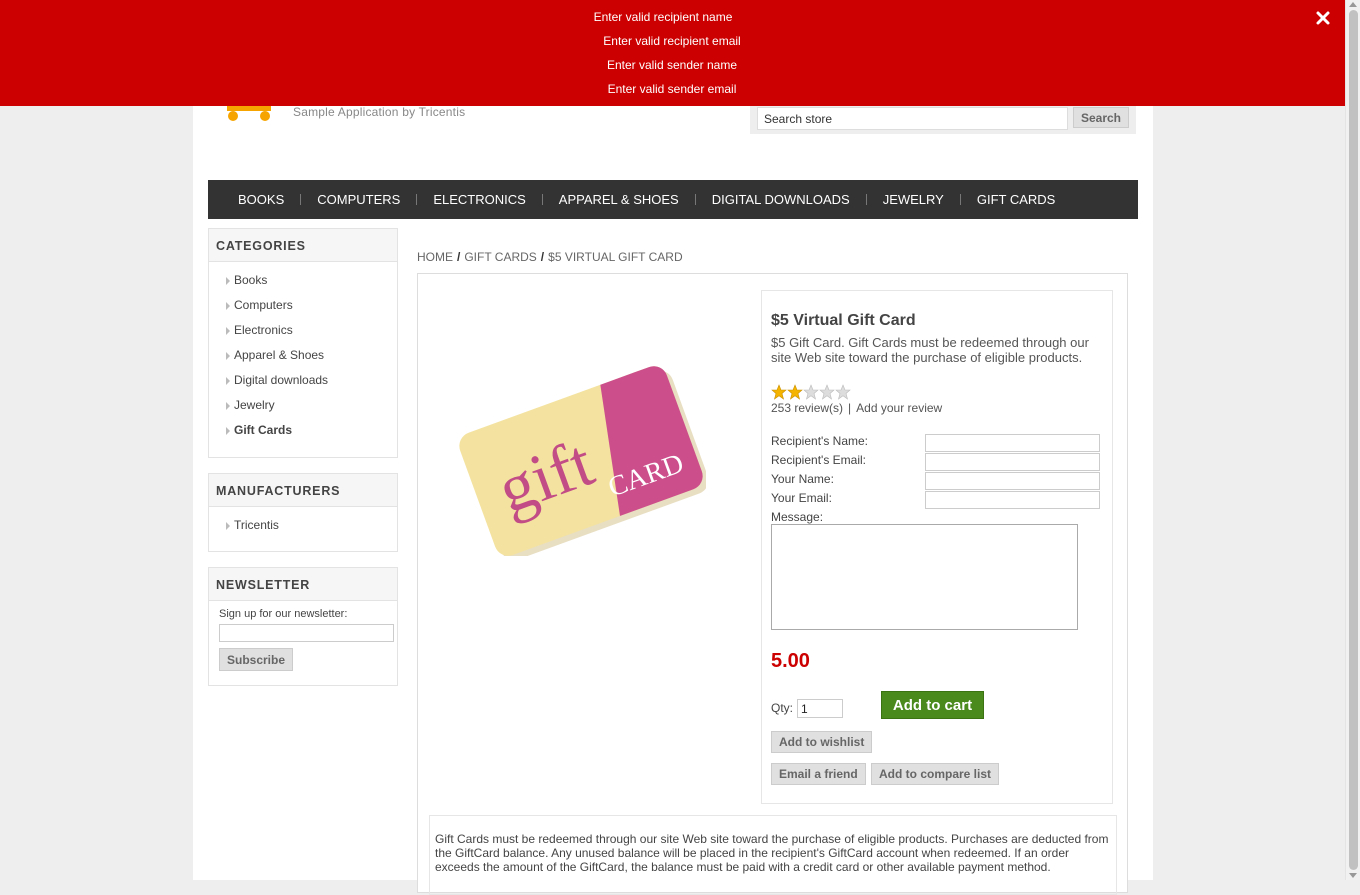 This screenshot has height=895, width=1360. Describe the element at coordinates (781, 199) in the screenshot. I see `menu-item-digital-downloads: DIGITAL DOWNLOADS` at that location.